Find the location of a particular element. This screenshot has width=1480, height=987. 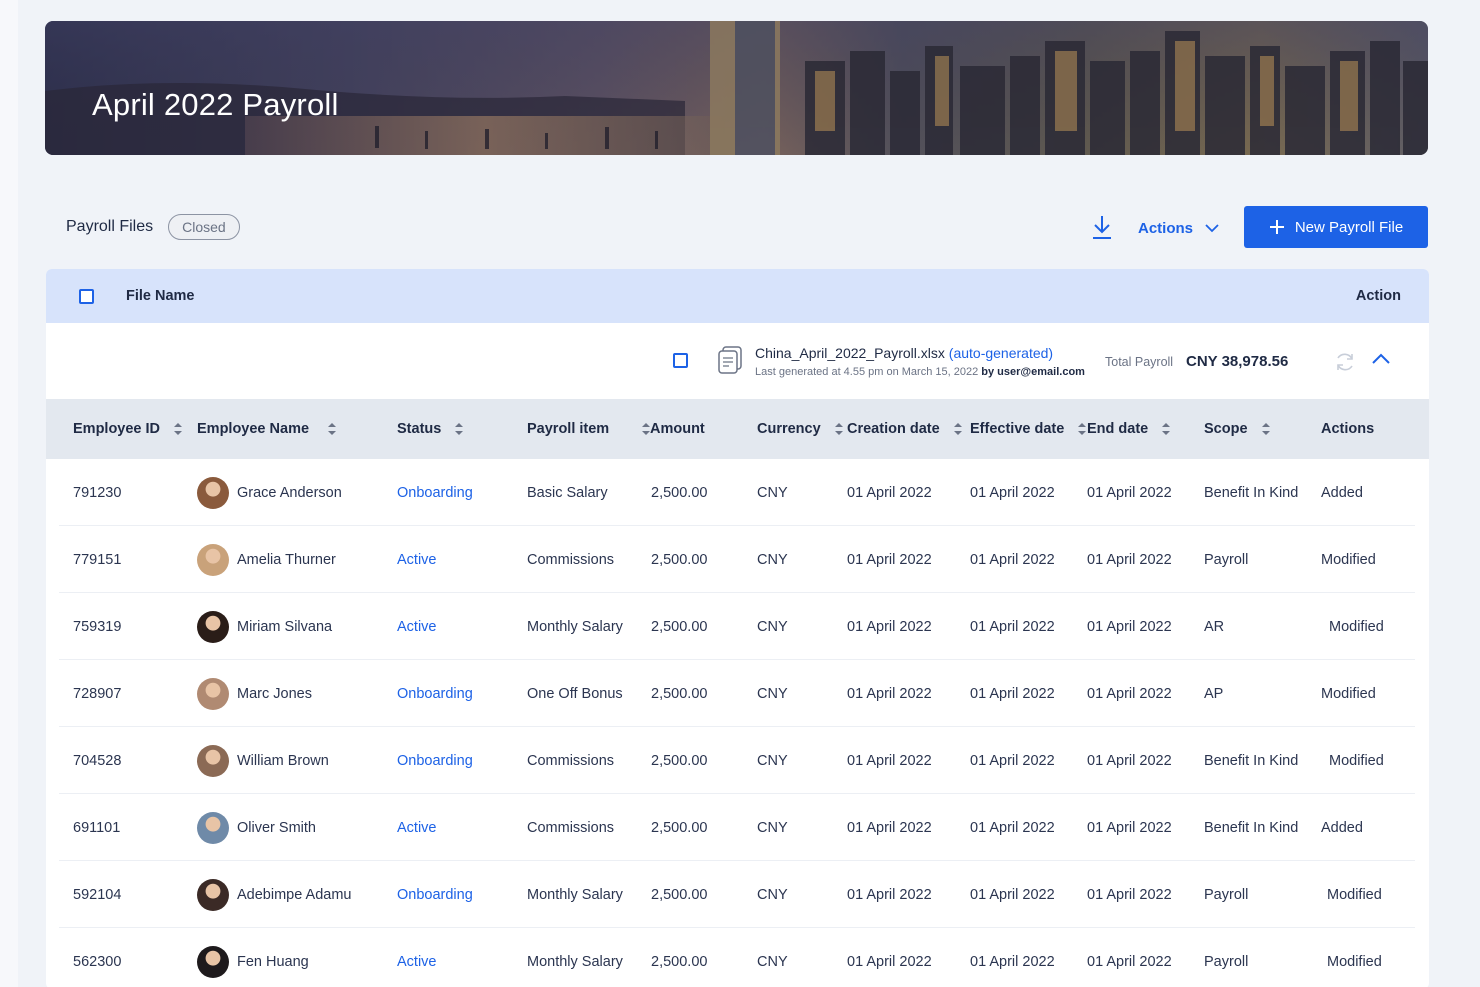

payroll-item-cell: Commissions is located at coordinates (570, 760).